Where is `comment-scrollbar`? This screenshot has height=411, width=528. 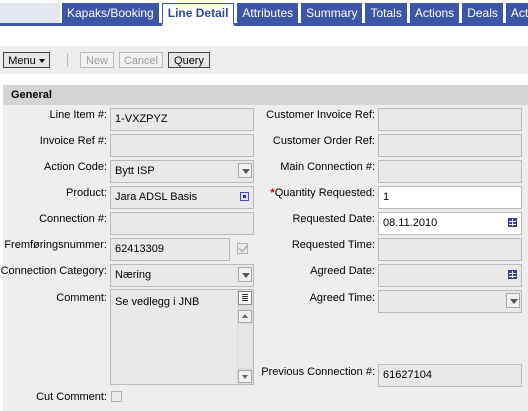
comment-scrollbar is located at coordinates (245, 337).